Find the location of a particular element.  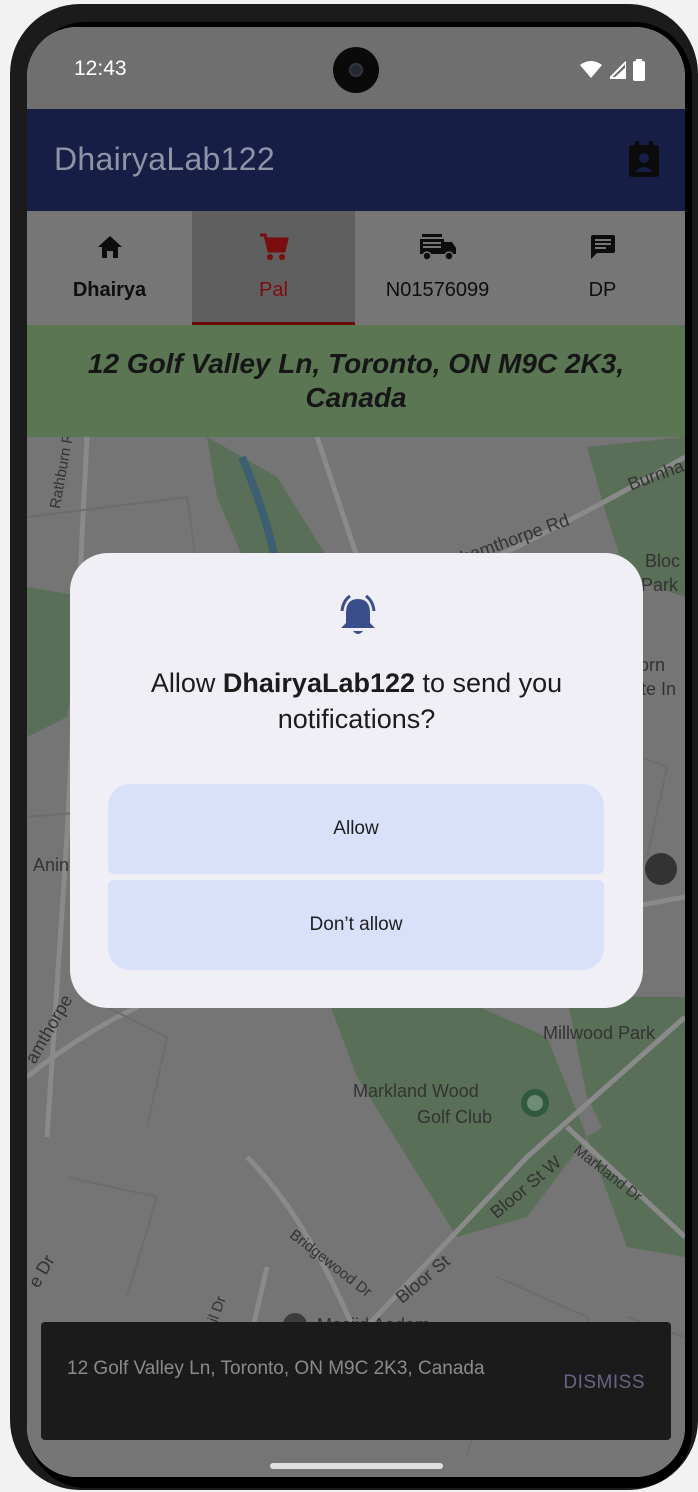

calendar-person-icon is located at coordinates (644, 159).